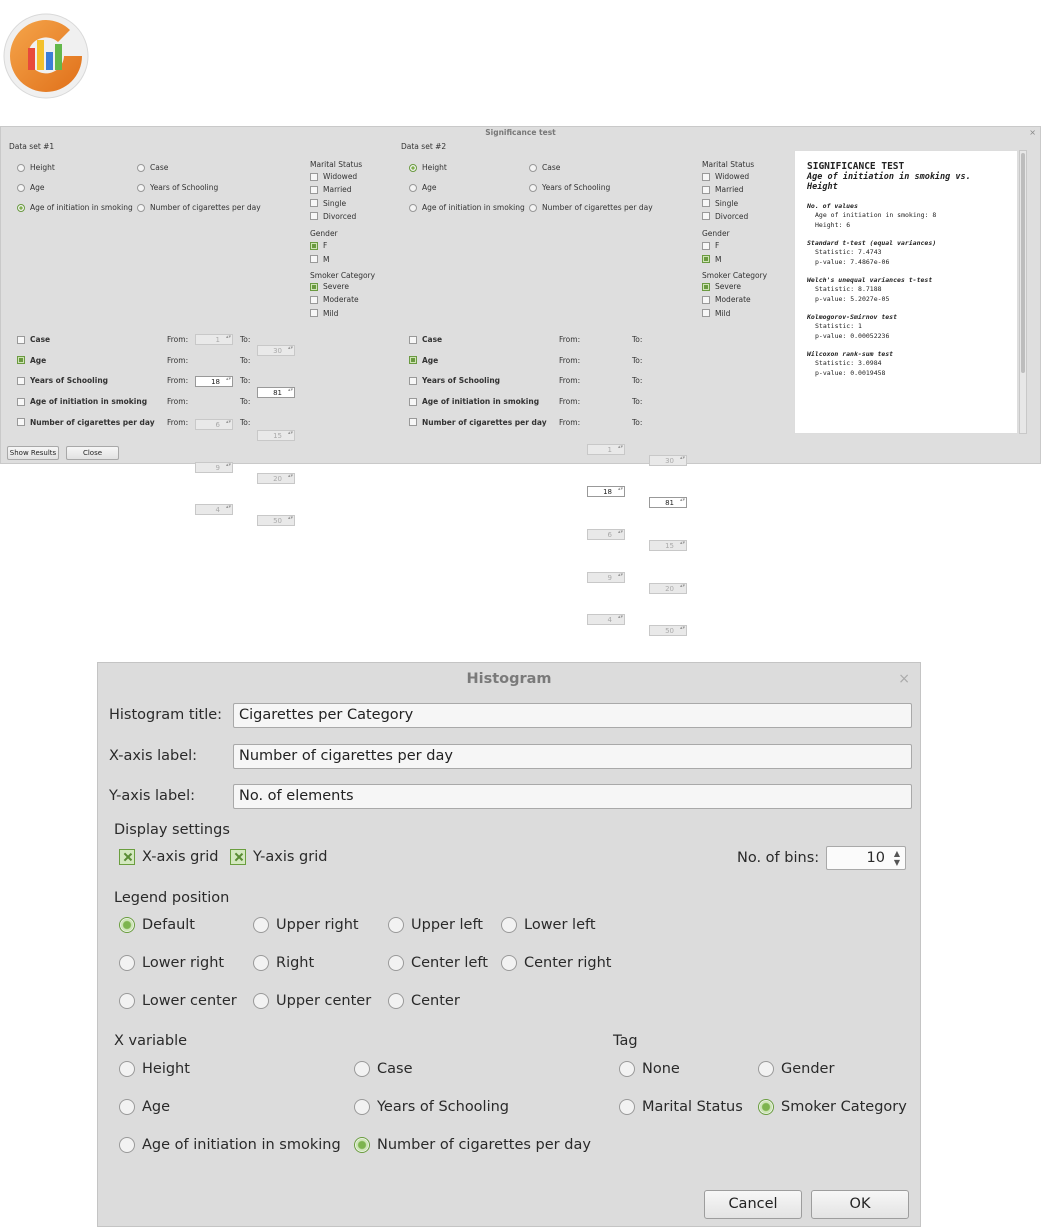 The width and height of the screenshot is (1041, 1227). Describe the element at coordinates (897, 858) in the screenshot. I see `spinner-arrows-icon: ▲ ▼` at that location.